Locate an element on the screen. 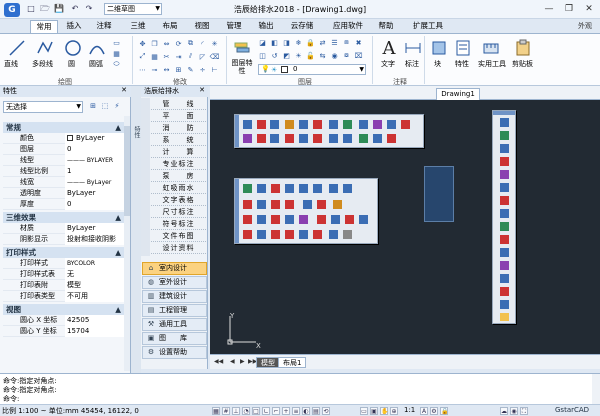  layer-match-icon: ⇄ is located at coordinates (322, 42).